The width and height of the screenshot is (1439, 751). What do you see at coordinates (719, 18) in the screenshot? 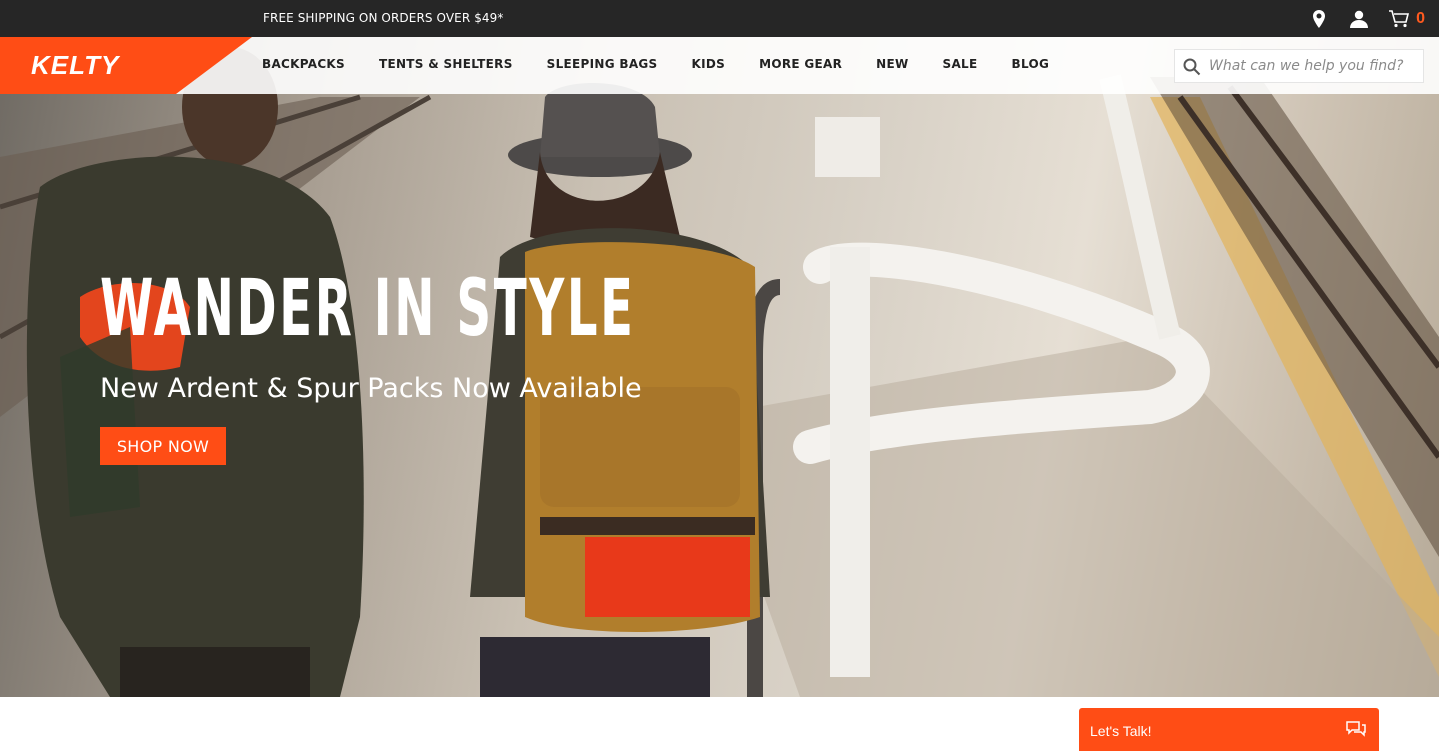
I see `promo-bar: FREE SHIPPING ON ORDERS OVER $49* 0` at bounding box center [719, 18].